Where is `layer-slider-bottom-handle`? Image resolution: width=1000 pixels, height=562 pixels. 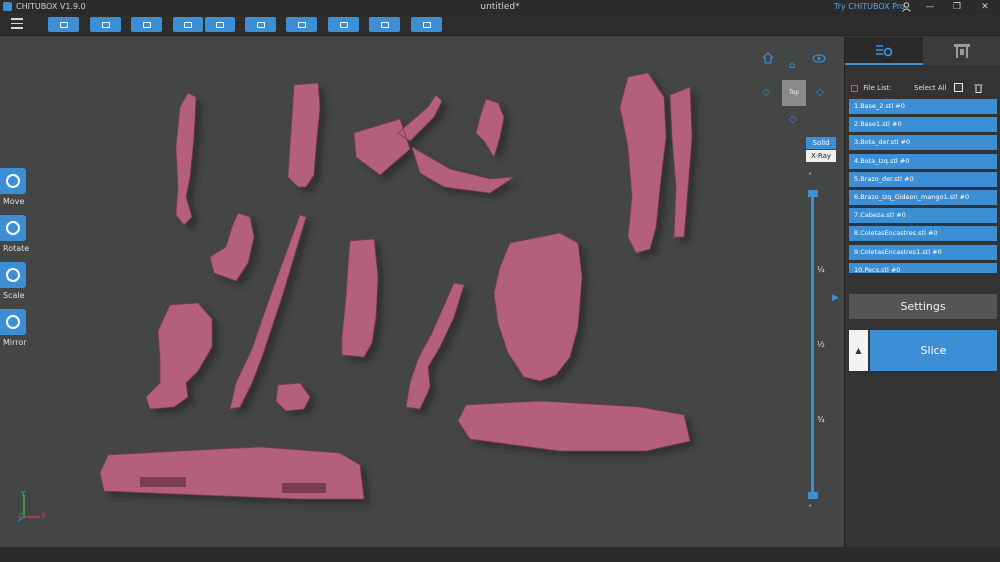 layer-slider-bottom-handle is located at coordinates (813, 495).